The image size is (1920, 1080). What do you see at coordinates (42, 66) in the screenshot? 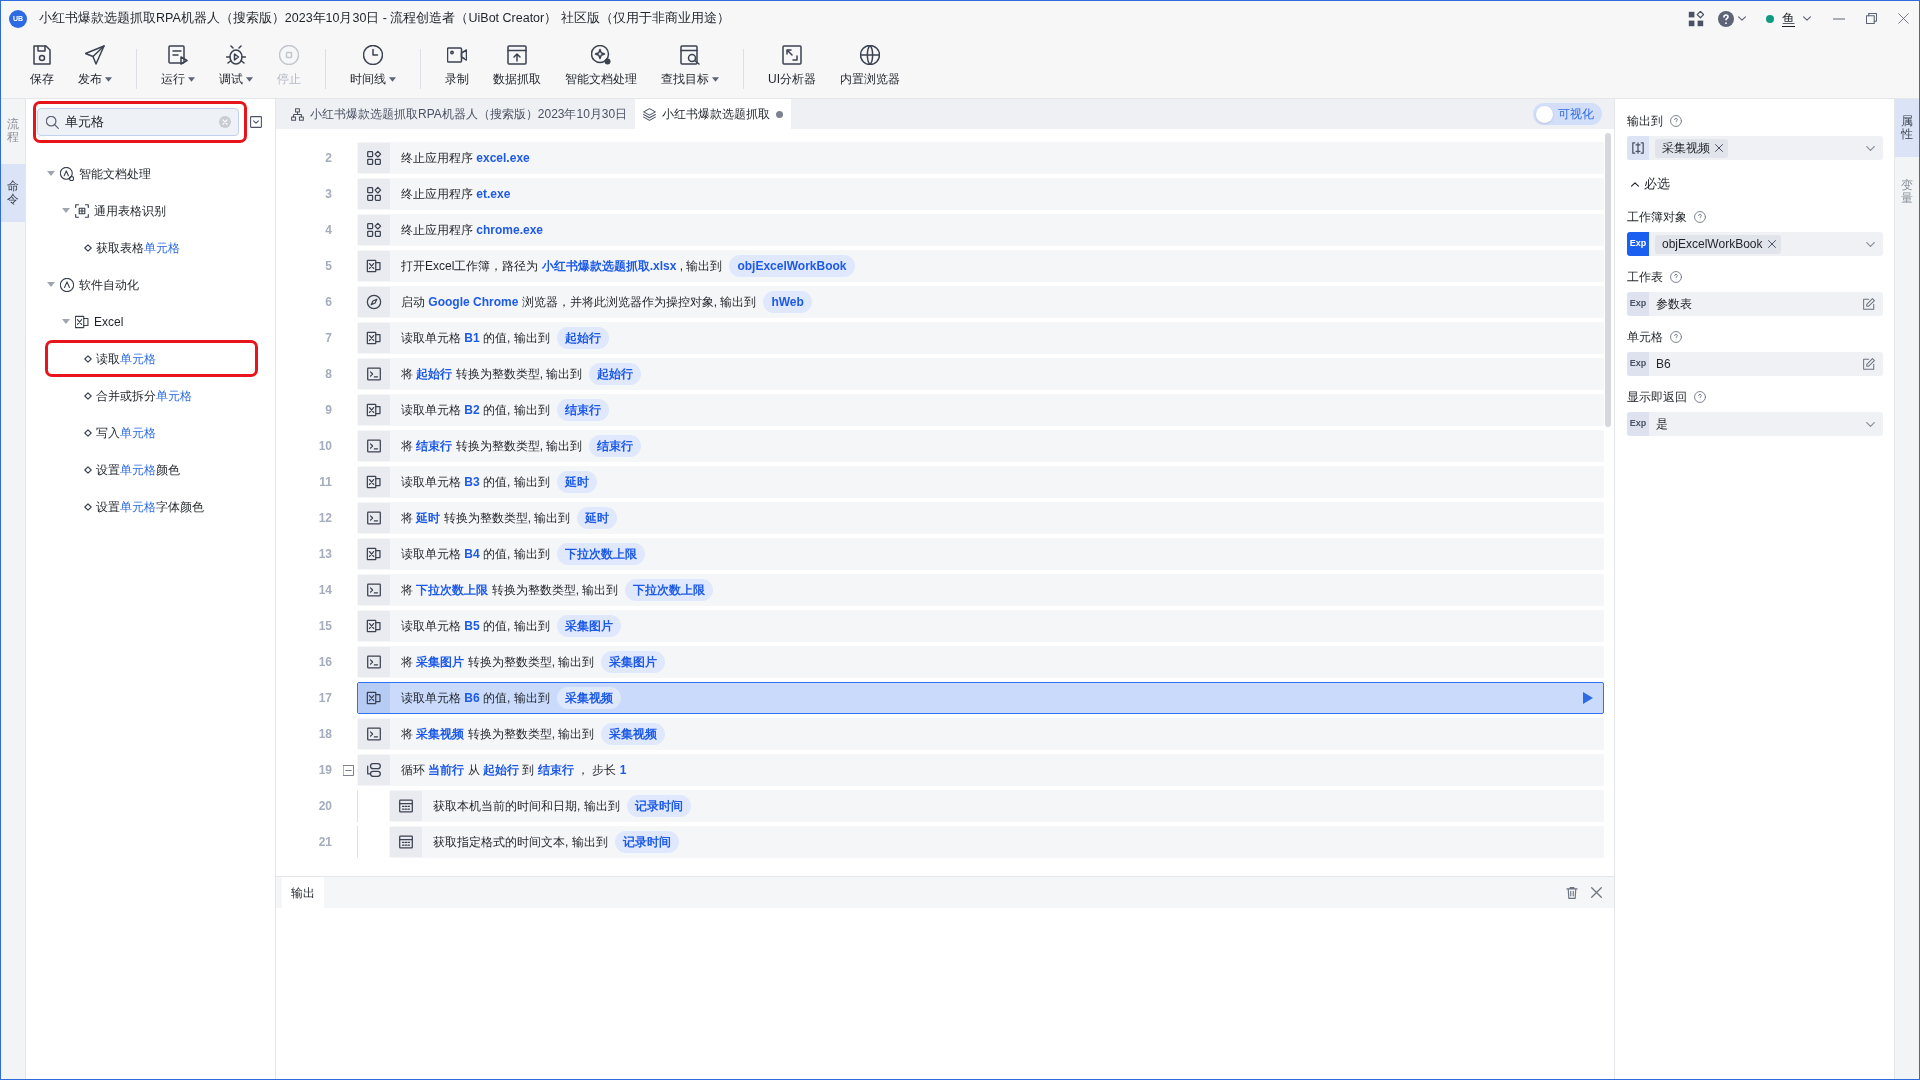
I see `save-button: 保存` at bounding box center [42, 66].